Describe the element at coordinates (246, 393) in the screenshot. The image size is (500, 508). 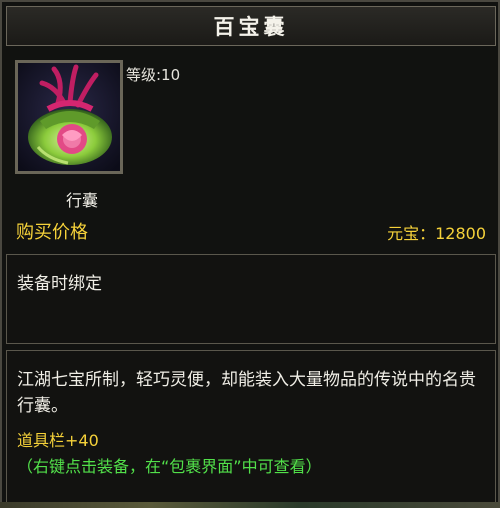
I see `item-description: 江湖七宝所制，轻巧灵便，却能装入大量物品的传说中的名贵行囊。` at that location.